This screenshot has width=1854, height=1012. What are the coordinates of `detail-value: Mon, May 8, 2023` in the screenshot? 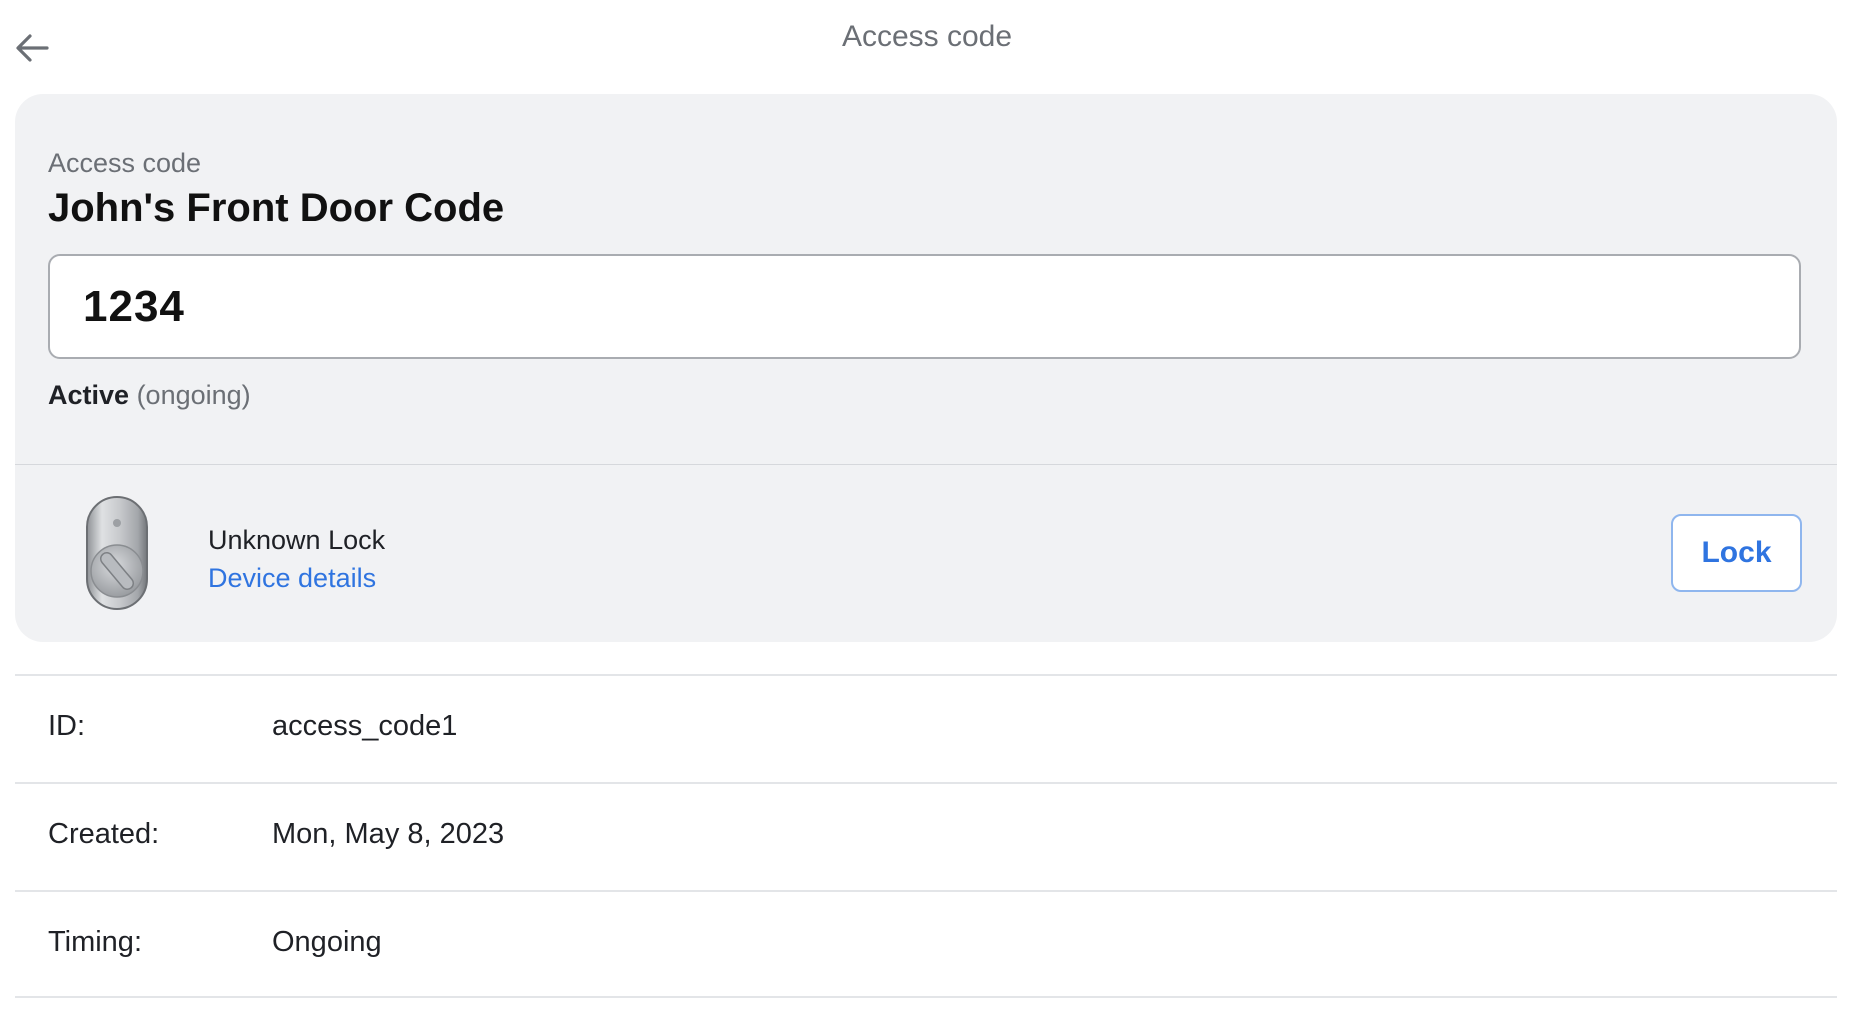 It's located at (388, 834).